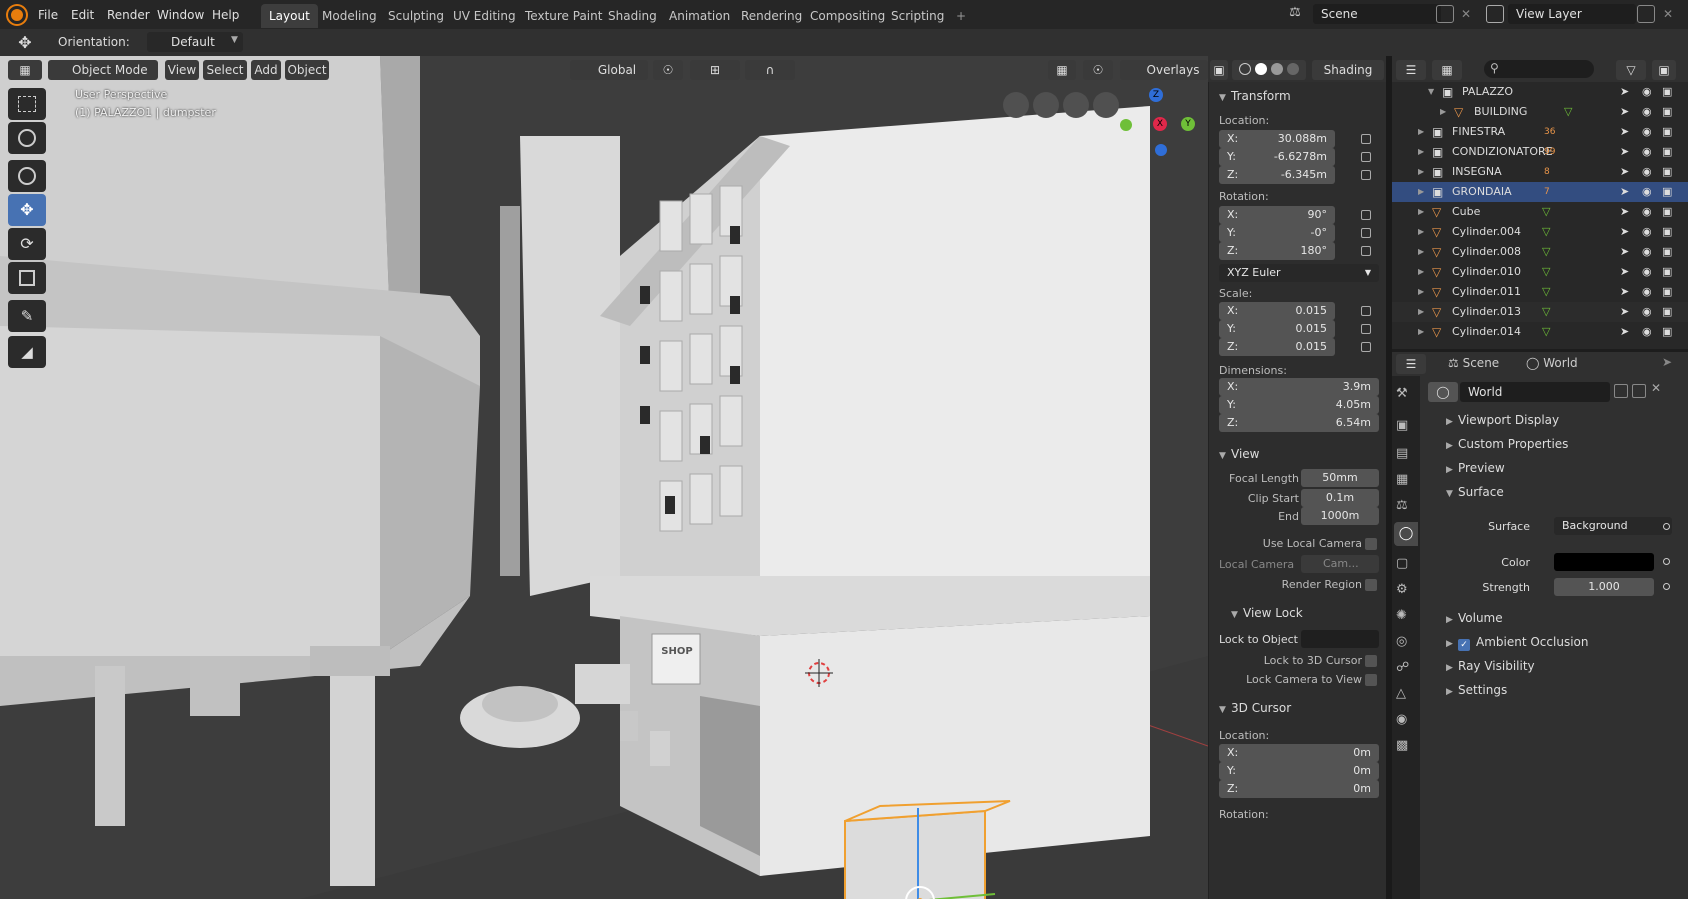  I want to click on transform-orientation-dropdown: Global, so click(609, 70).